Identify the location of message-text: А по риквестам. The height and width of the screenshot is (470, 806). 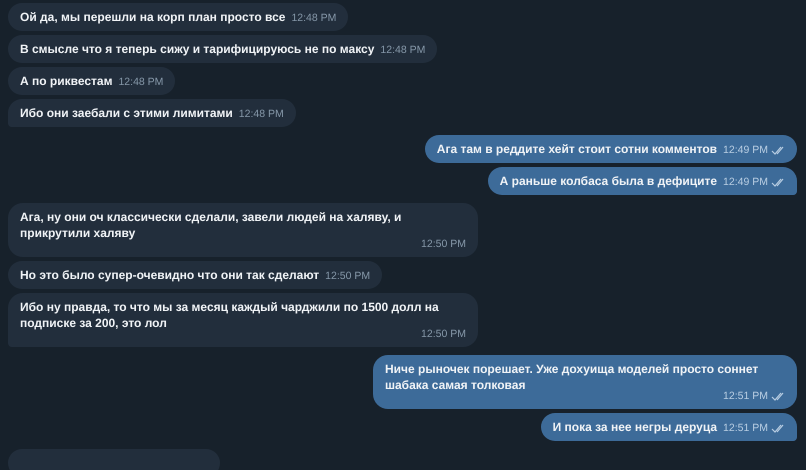
(66, 81).